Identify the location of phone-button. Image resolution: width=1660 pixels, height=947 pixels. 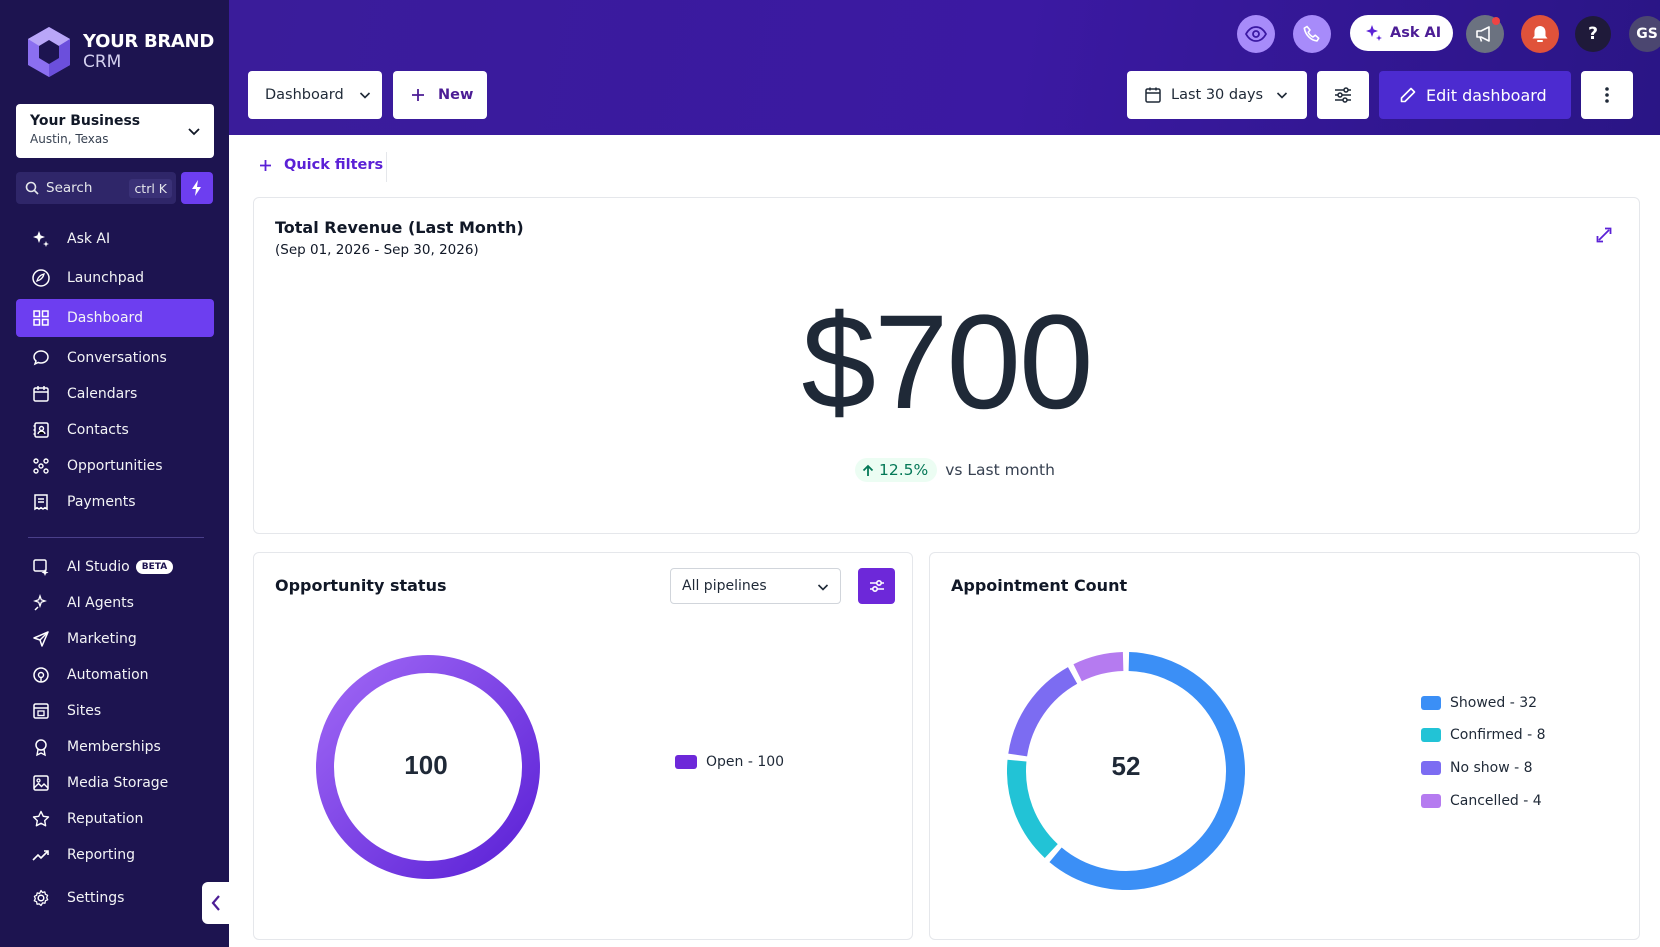
(1312, 34).